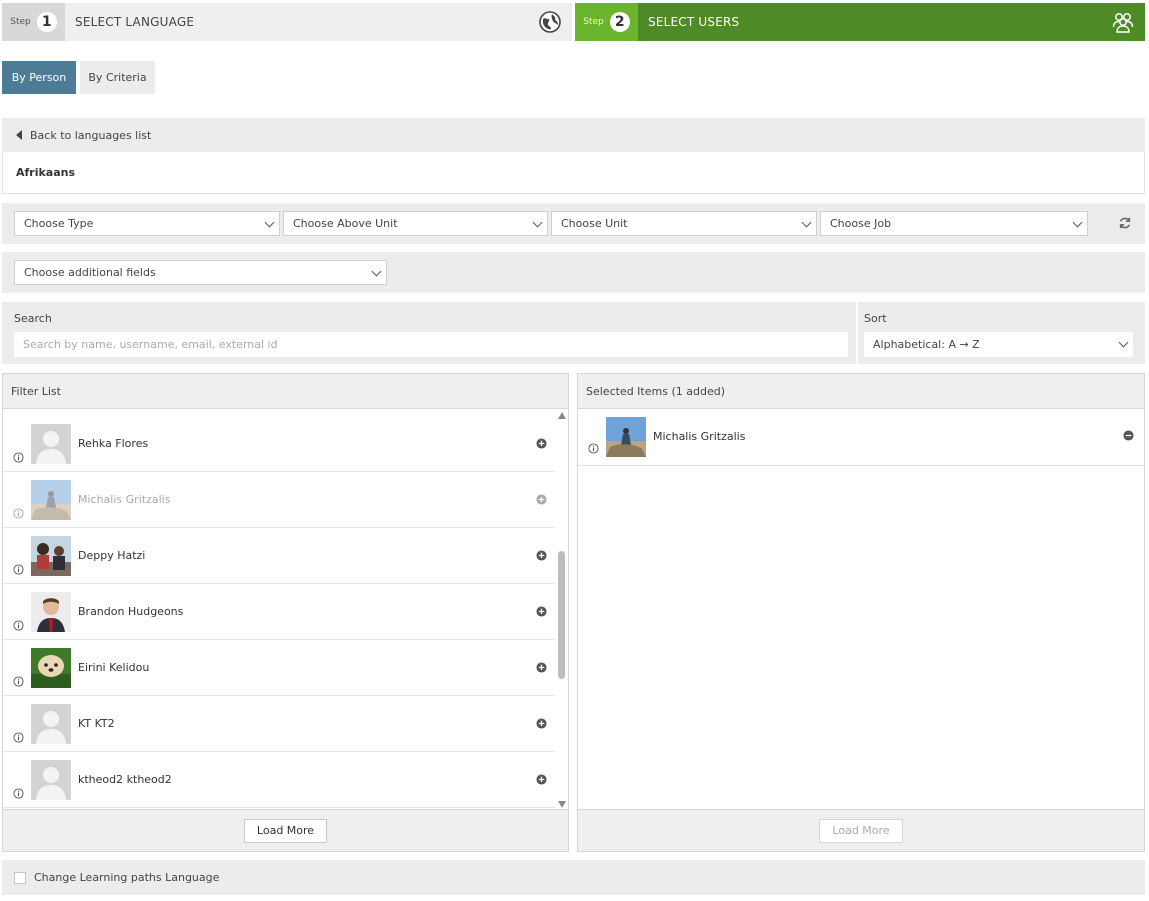  I want to click on step-title: SELECT USERS, so click(694, 22).